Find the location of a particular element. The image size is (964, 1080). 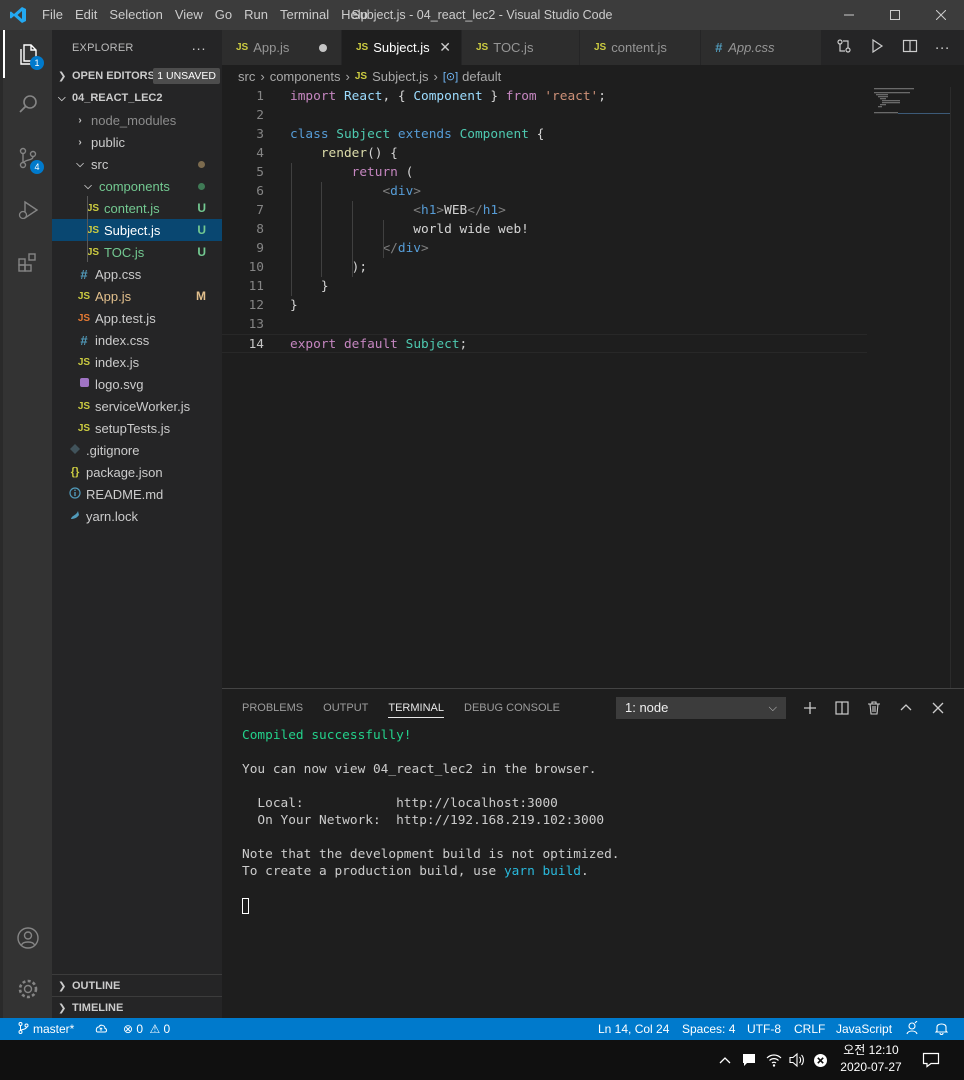

feedback-button is located at coordinates (912, 1029).